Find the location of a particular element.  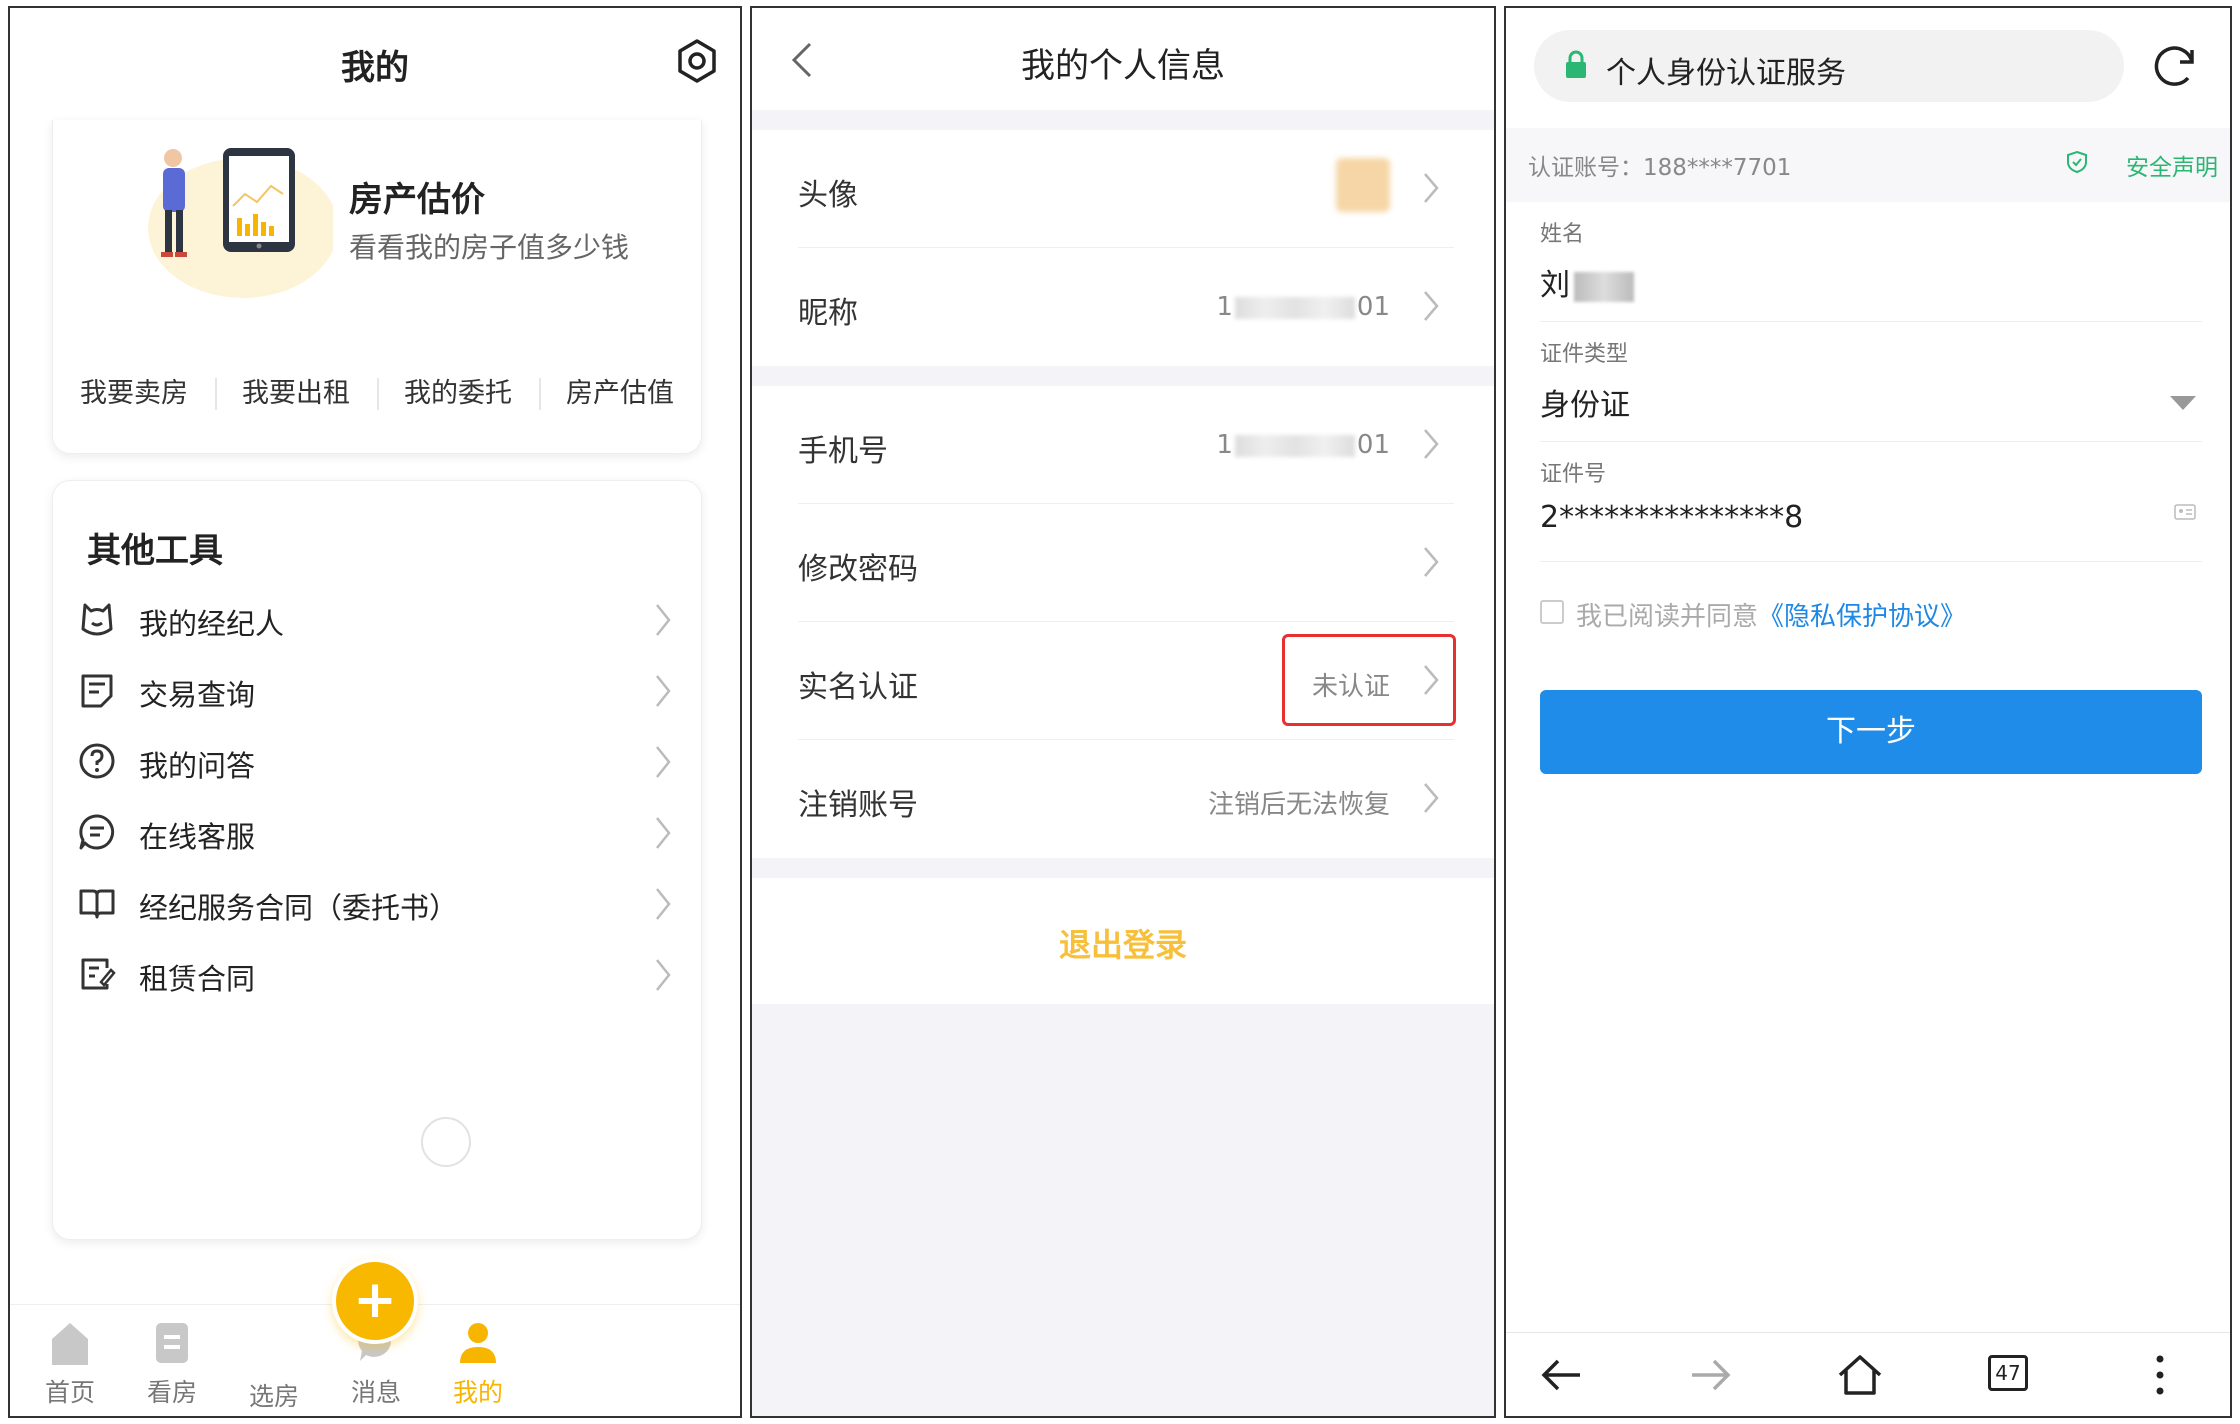

tablet-person-illustration-icon is located at coordinates (240, 223).